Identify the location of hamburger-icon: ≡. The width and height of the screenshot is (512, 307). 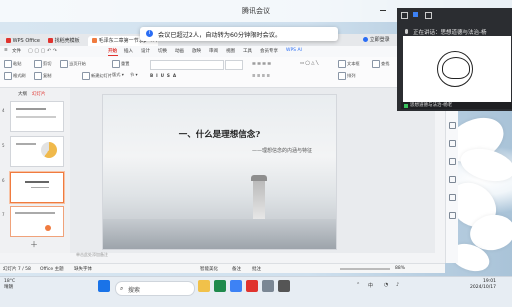
(6, 50).